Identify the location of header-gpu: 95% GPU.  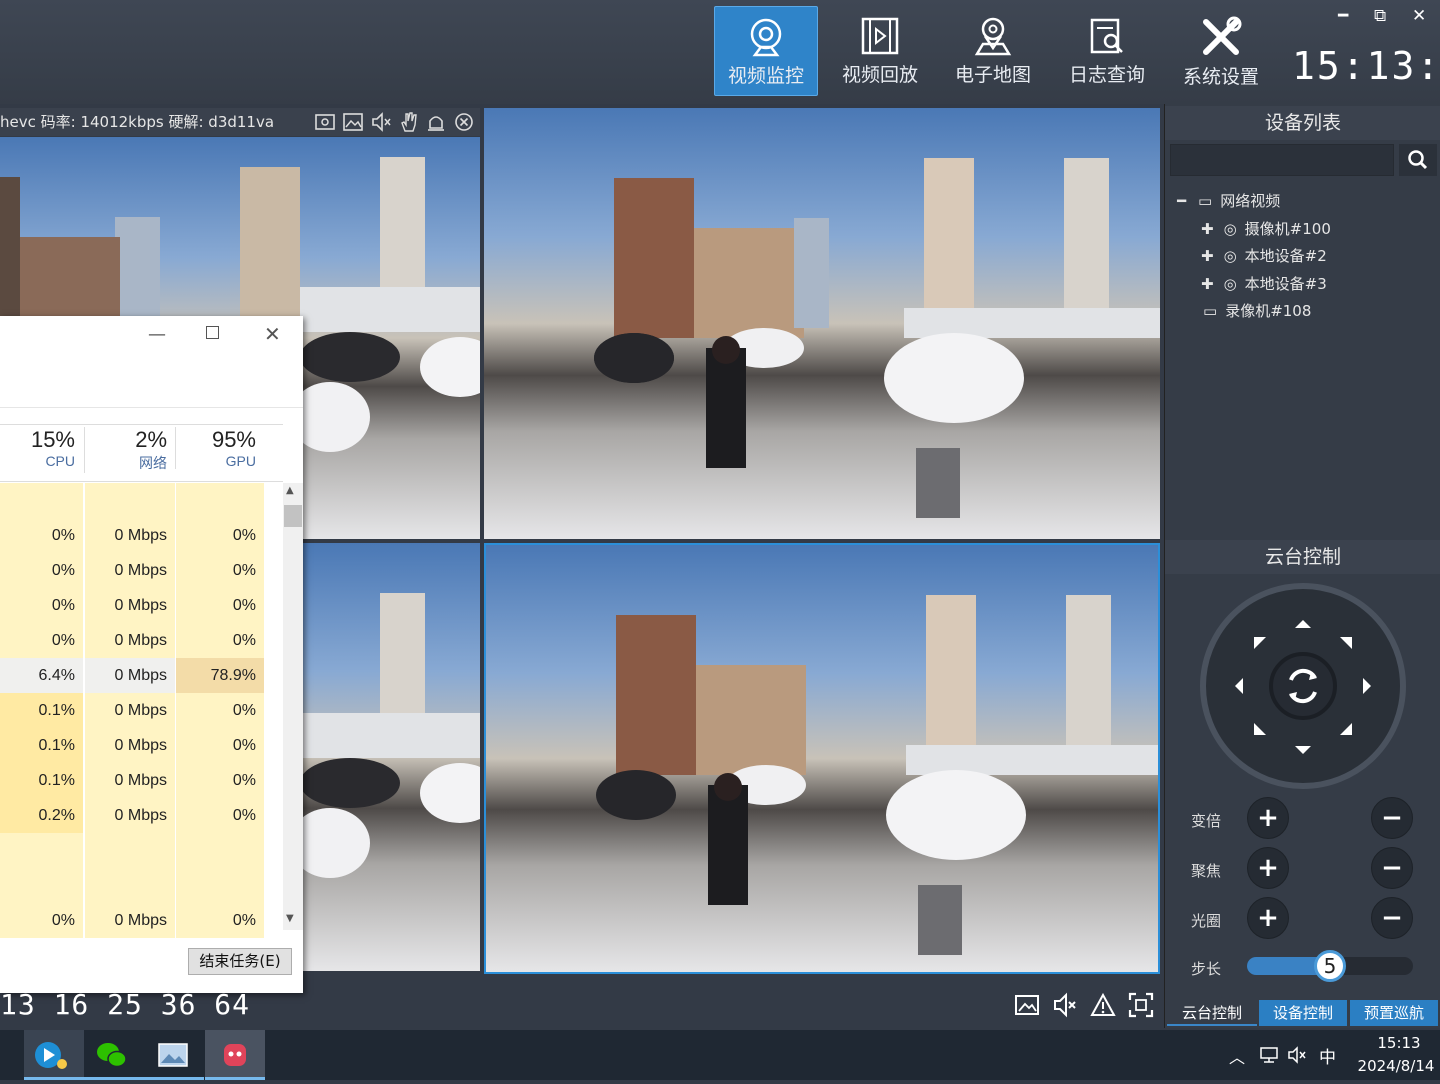
(219, 448).